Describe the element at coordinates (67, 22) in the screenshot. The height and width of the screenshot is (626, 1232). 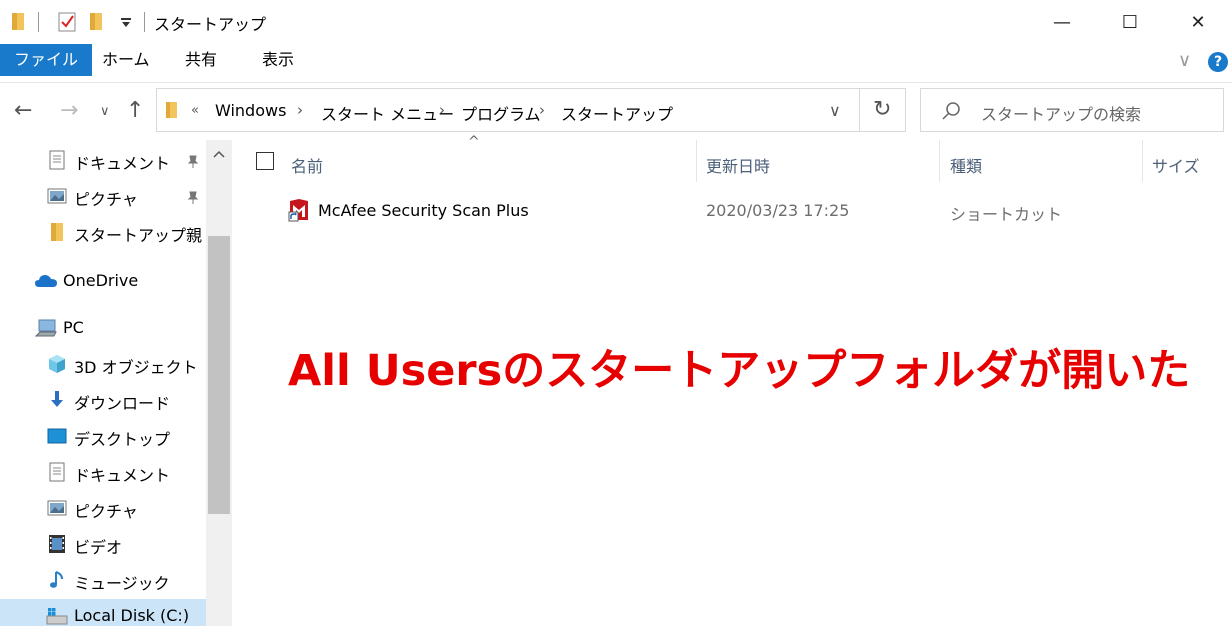
I see `properties-icon` at that location.